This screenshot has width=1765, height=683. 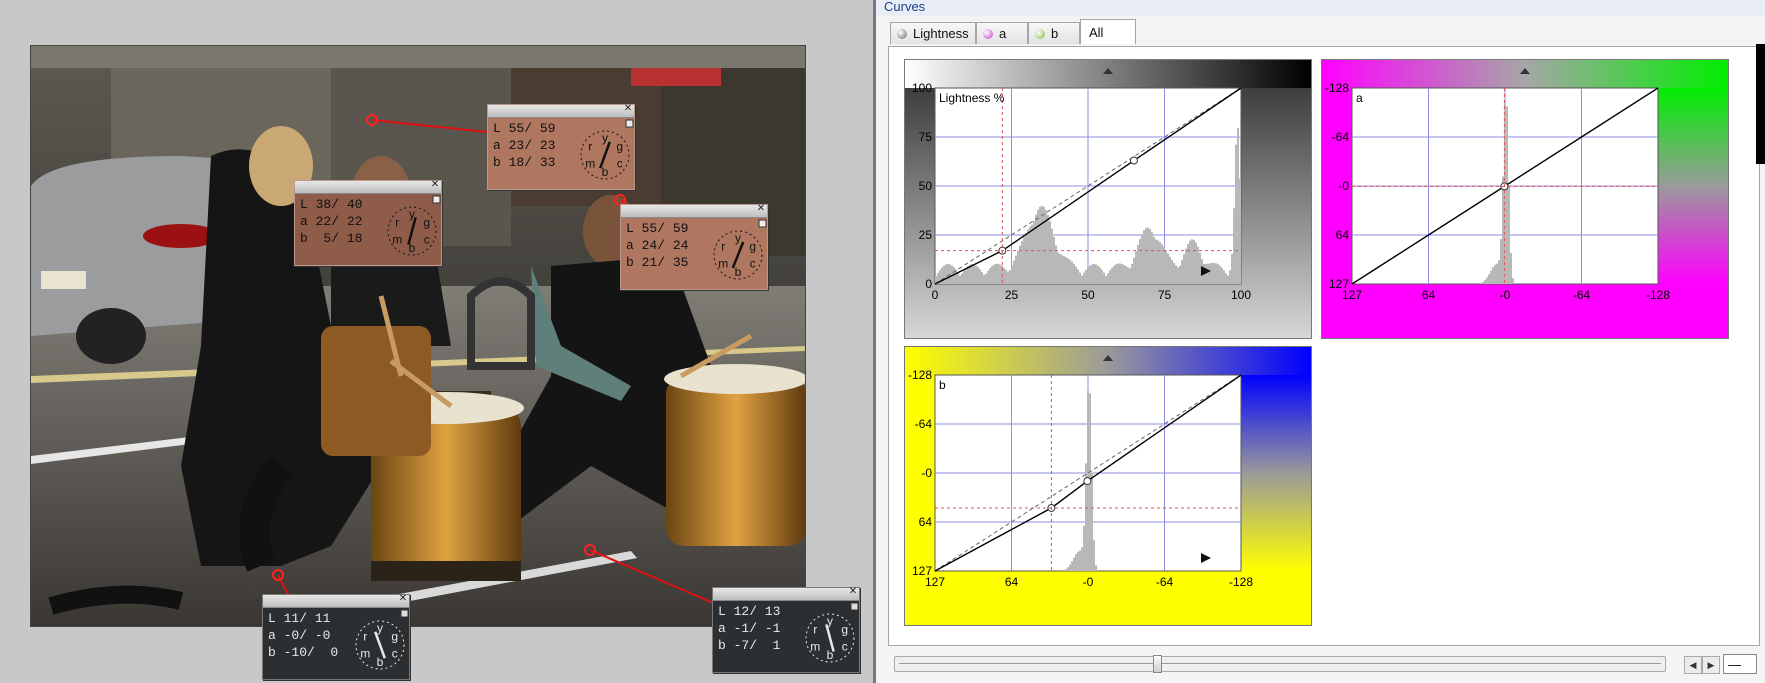 I want to click on lightness-curve-chart: Lightness %10075502500 25 50 75 100, so click(x=1108, y=199).